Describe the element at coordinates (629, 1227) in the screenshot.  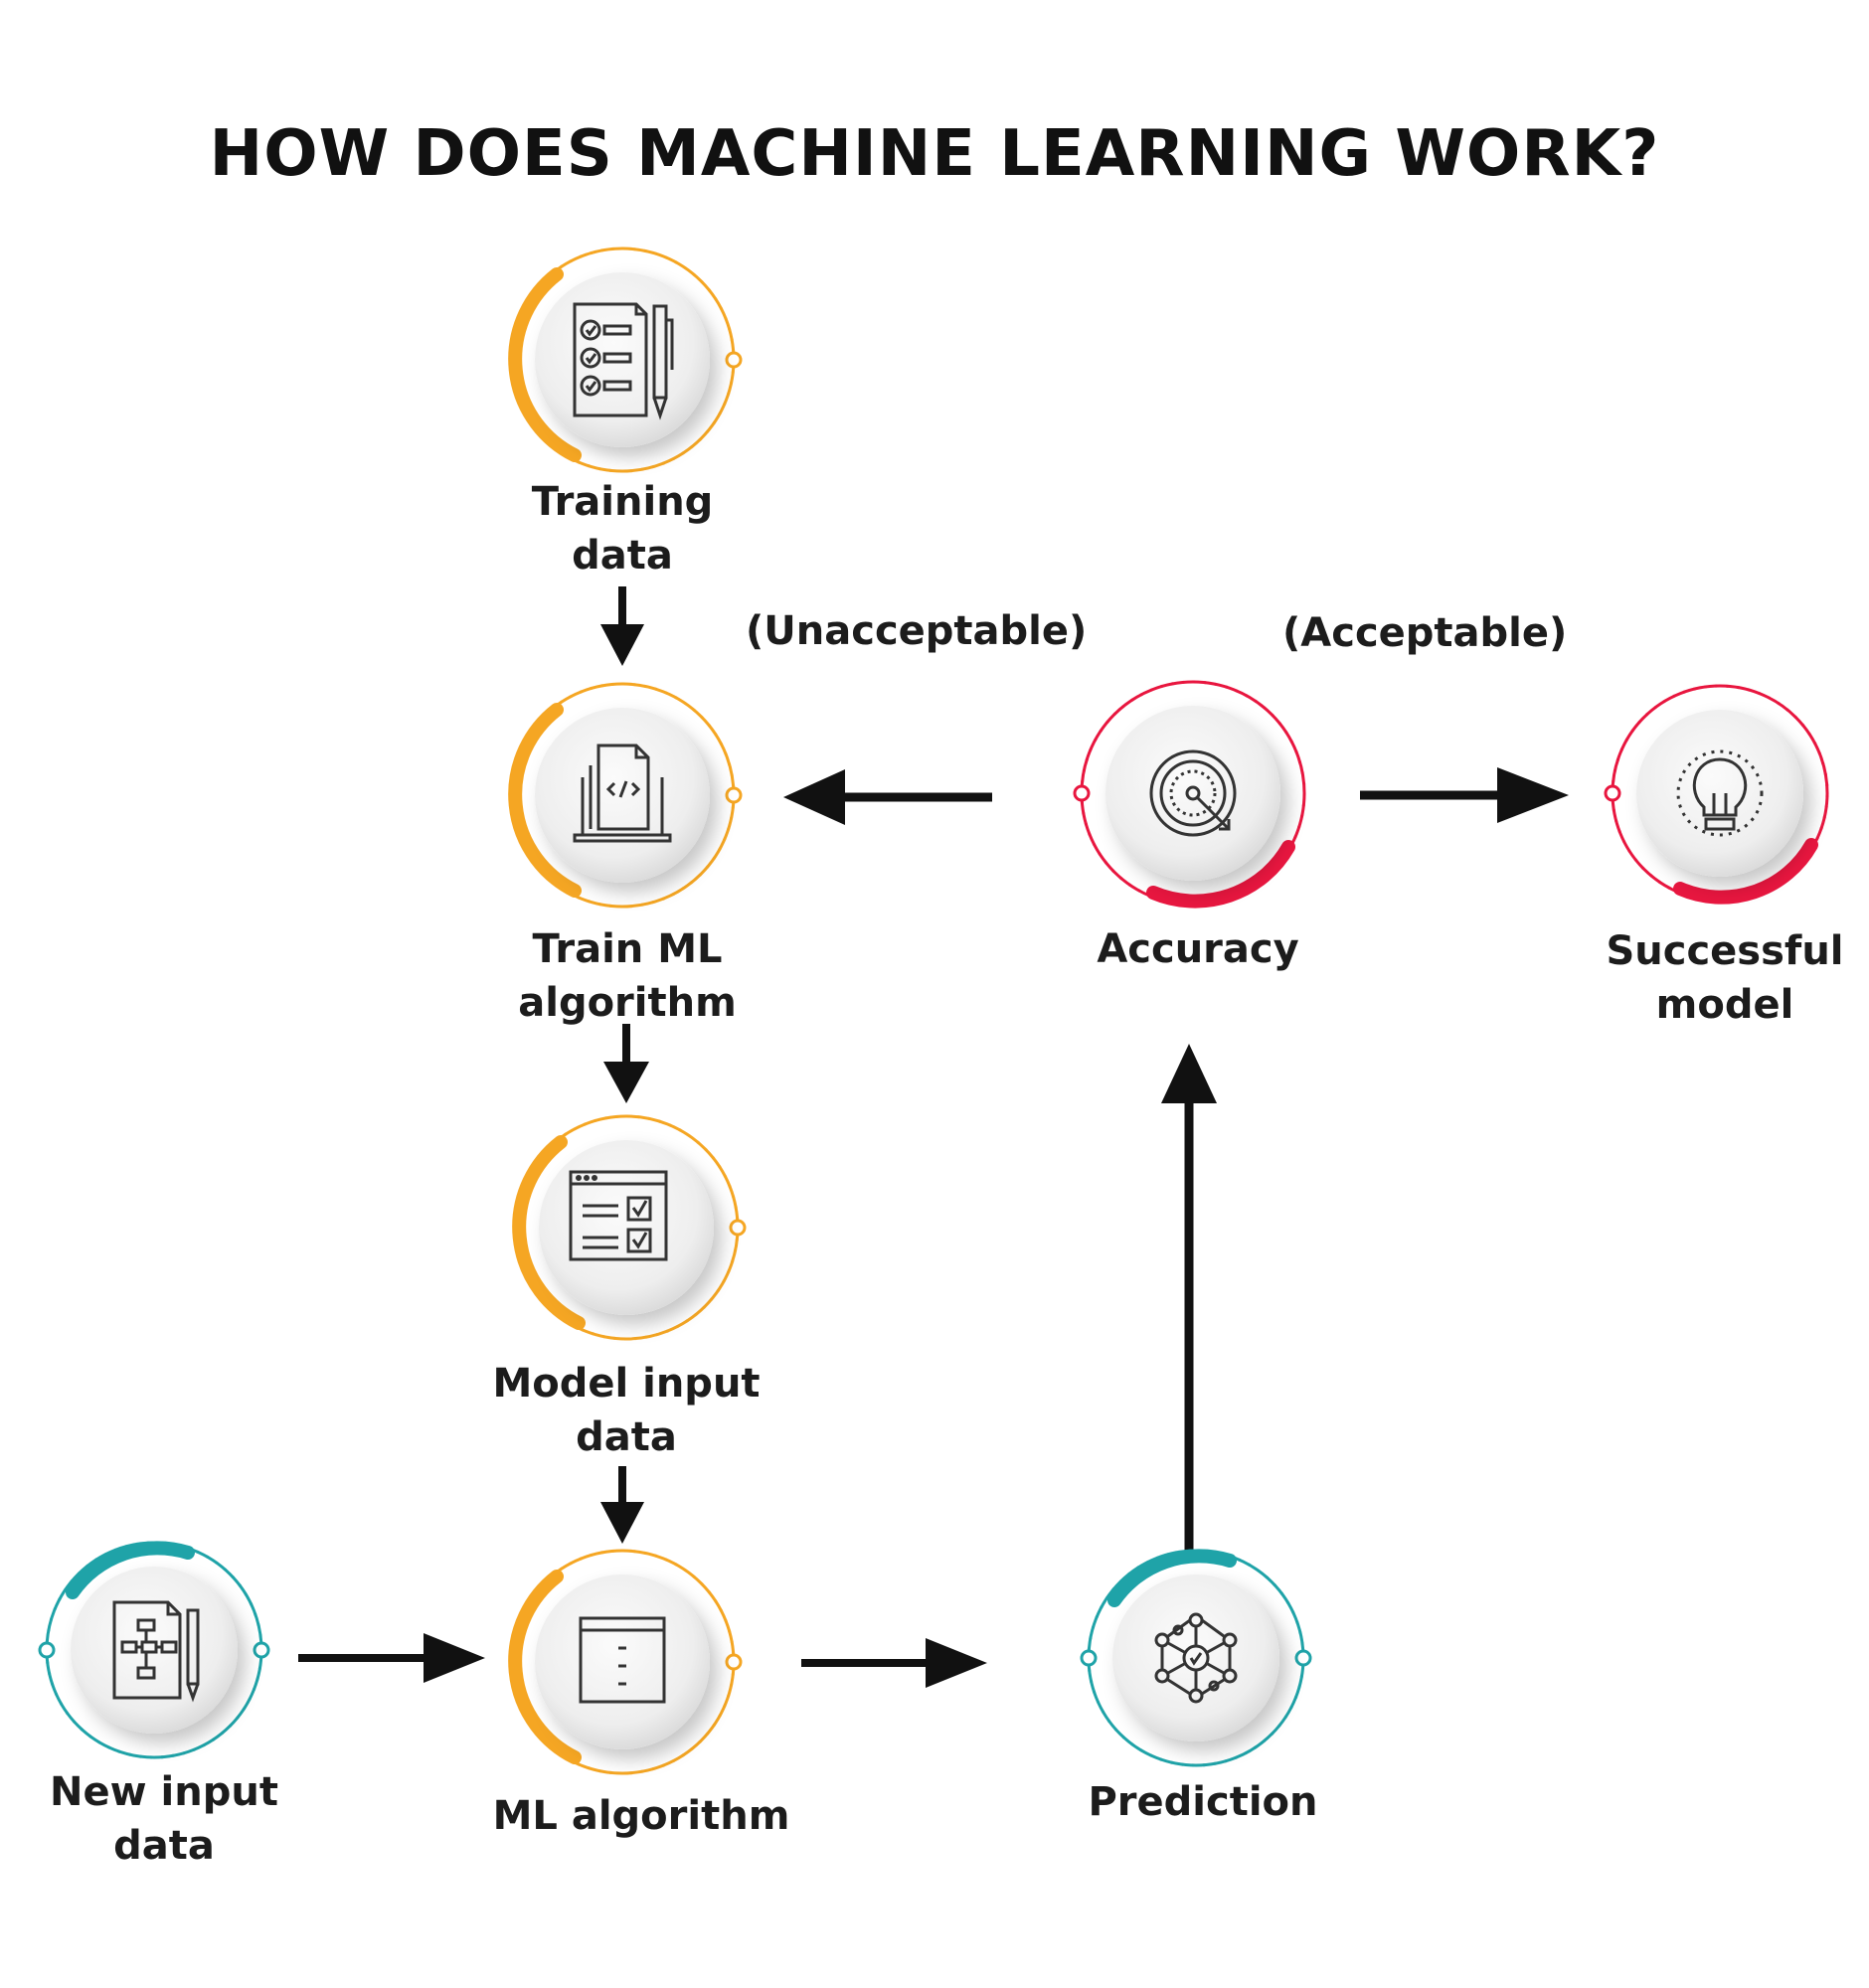
I see `node-model-input-data` at that location.